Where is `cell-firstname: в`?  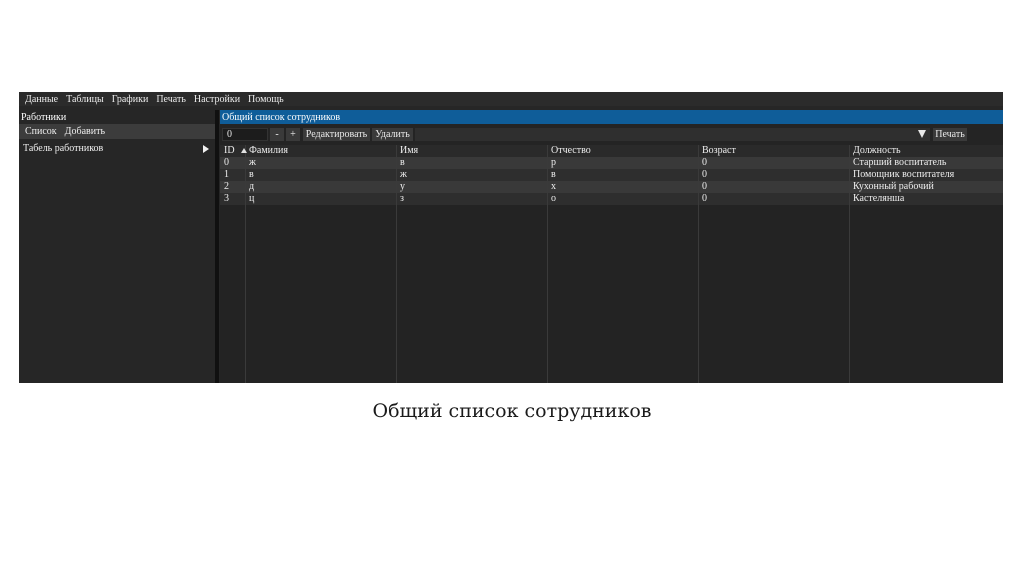 cell-firstname: в is located at coordinates (402, 162).